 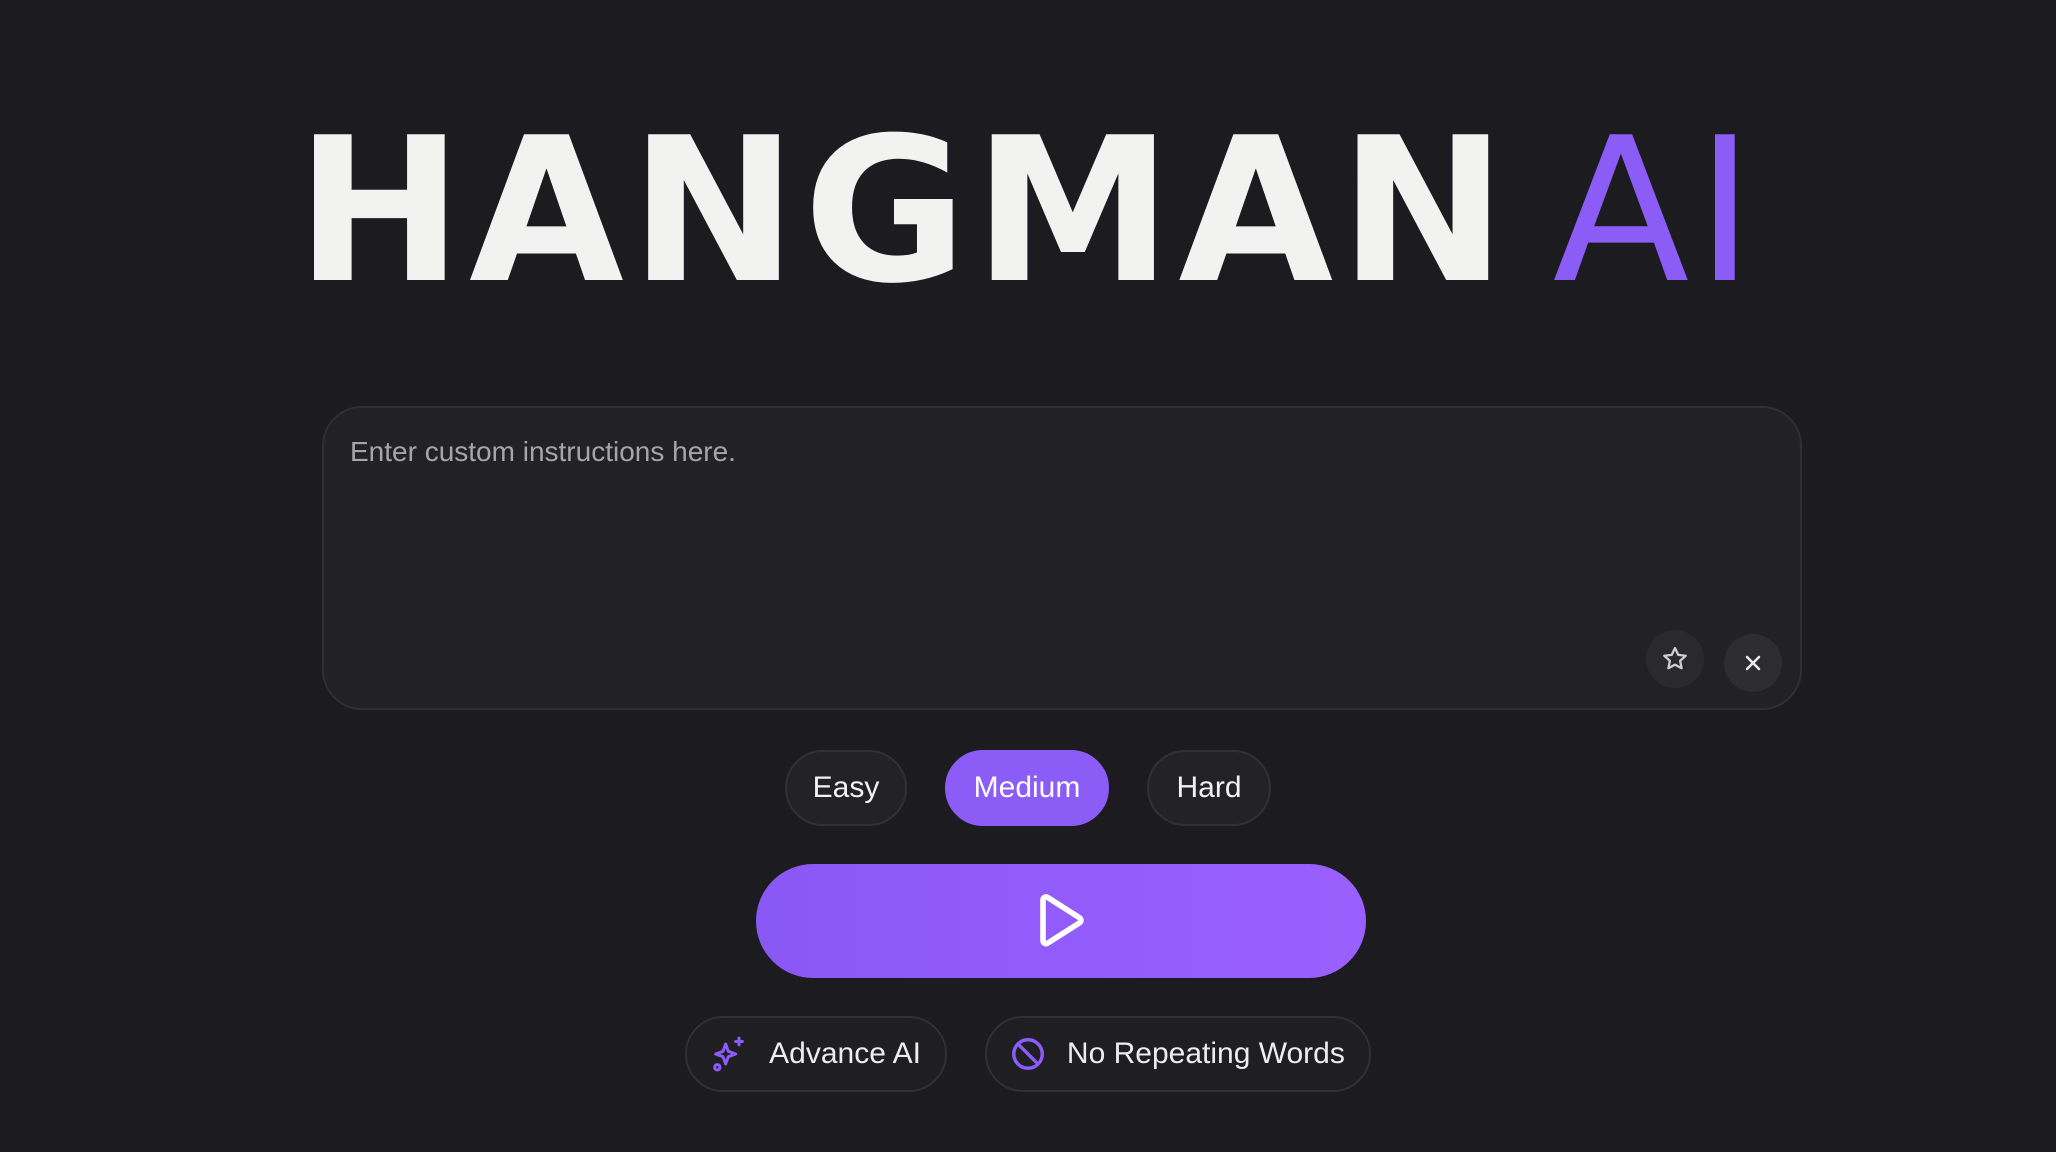 I want to click on game-options: Advance AI No Repeating Words, so click(x=1028, y=1054).